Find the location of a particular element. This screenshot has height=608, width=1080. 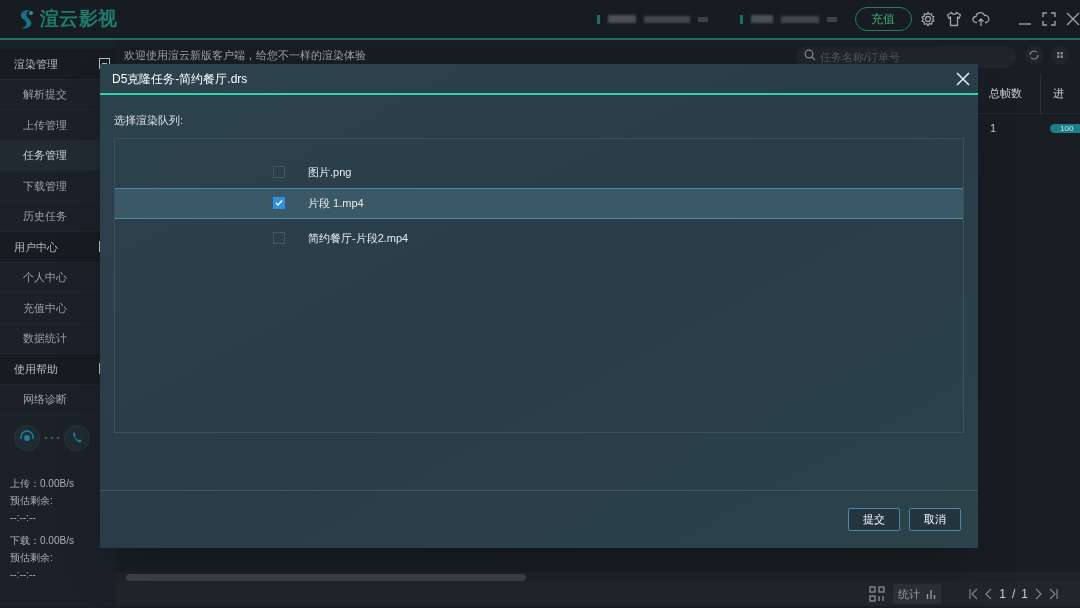

first-page-icon is located at coordinates (974, 594).